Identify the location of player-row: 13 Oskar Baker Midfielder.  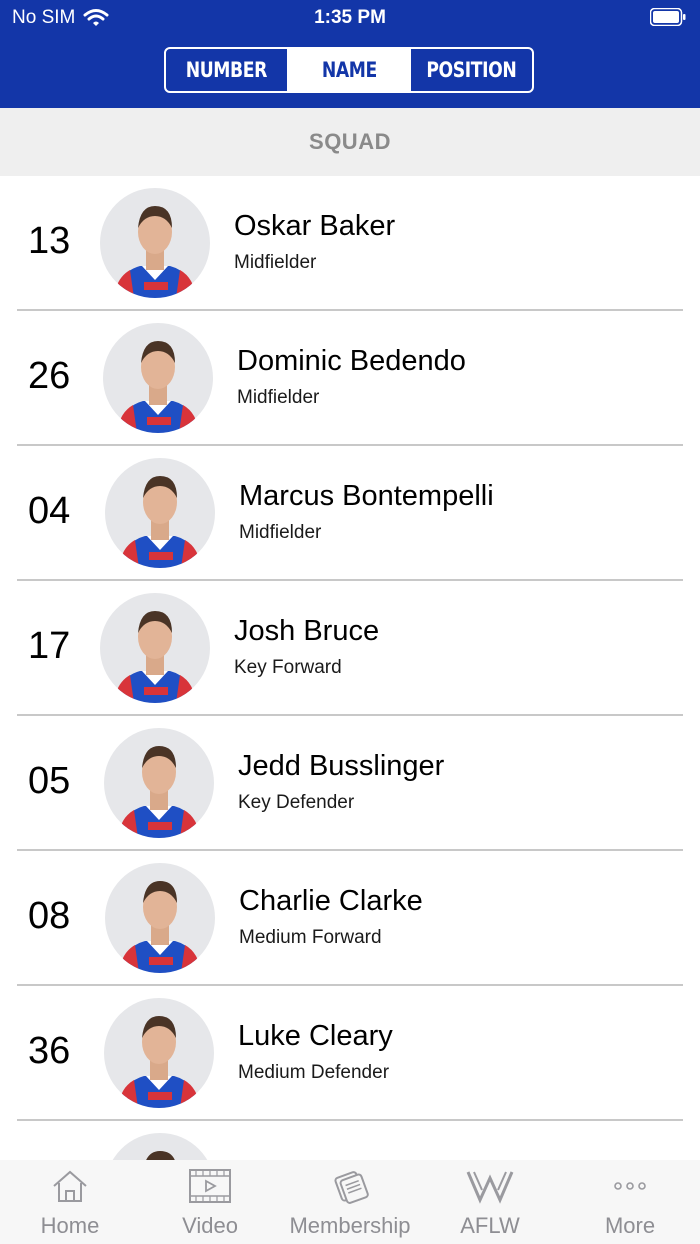
(350, 243).